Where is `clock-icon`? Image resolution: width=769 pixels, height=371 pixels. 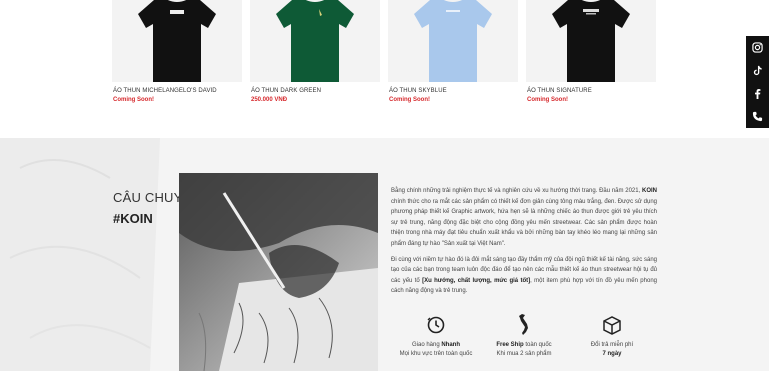
clock-icon is located at coordinates (436, 325).